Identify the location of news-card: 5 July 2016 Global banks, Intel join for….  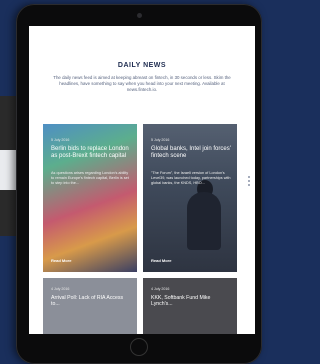
(190, 198).